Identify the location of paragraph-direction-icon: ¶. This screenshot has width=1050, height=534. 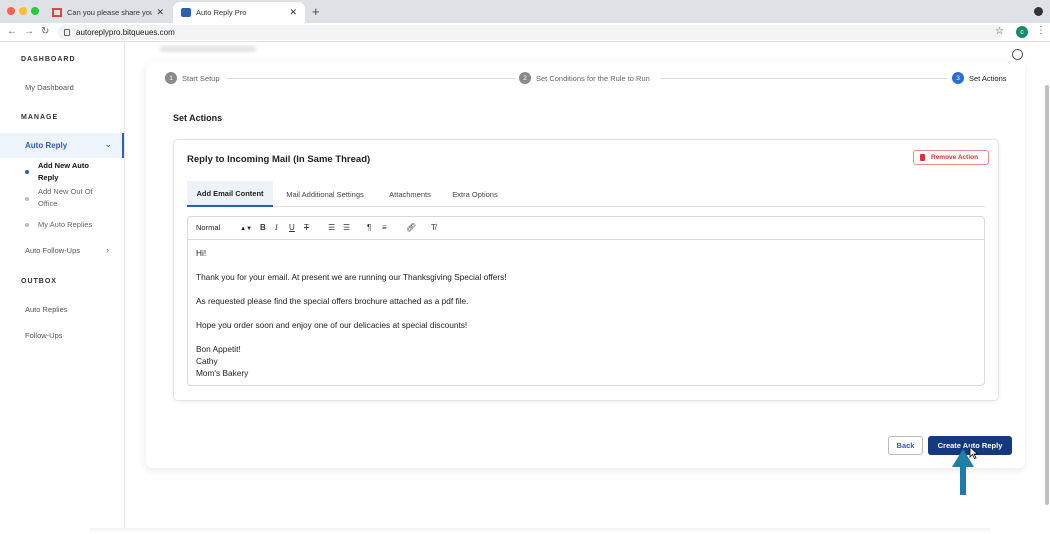
(369, 227).